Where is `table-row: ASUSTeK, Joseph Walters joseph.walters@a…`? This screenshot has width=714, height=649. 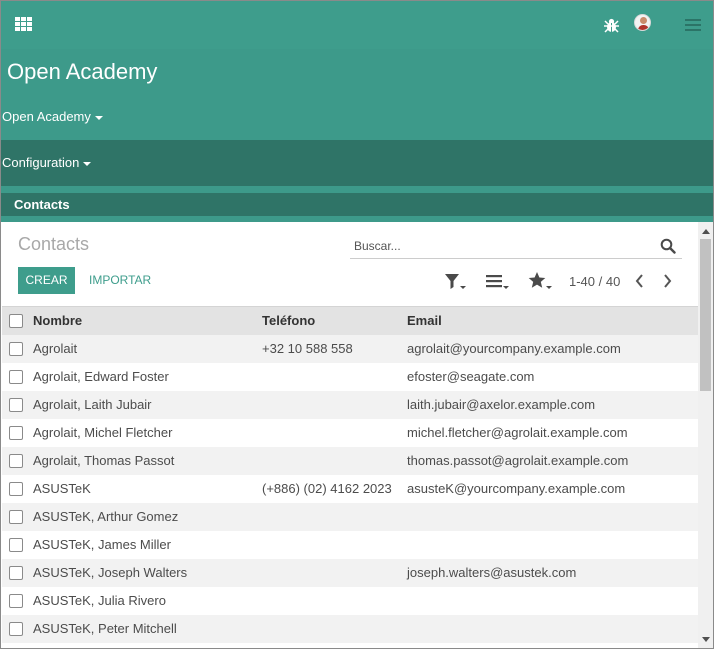 table-row: ASUSTeK, Joseph Walters joseph.walters@a… is located at coordinates (350, 573).